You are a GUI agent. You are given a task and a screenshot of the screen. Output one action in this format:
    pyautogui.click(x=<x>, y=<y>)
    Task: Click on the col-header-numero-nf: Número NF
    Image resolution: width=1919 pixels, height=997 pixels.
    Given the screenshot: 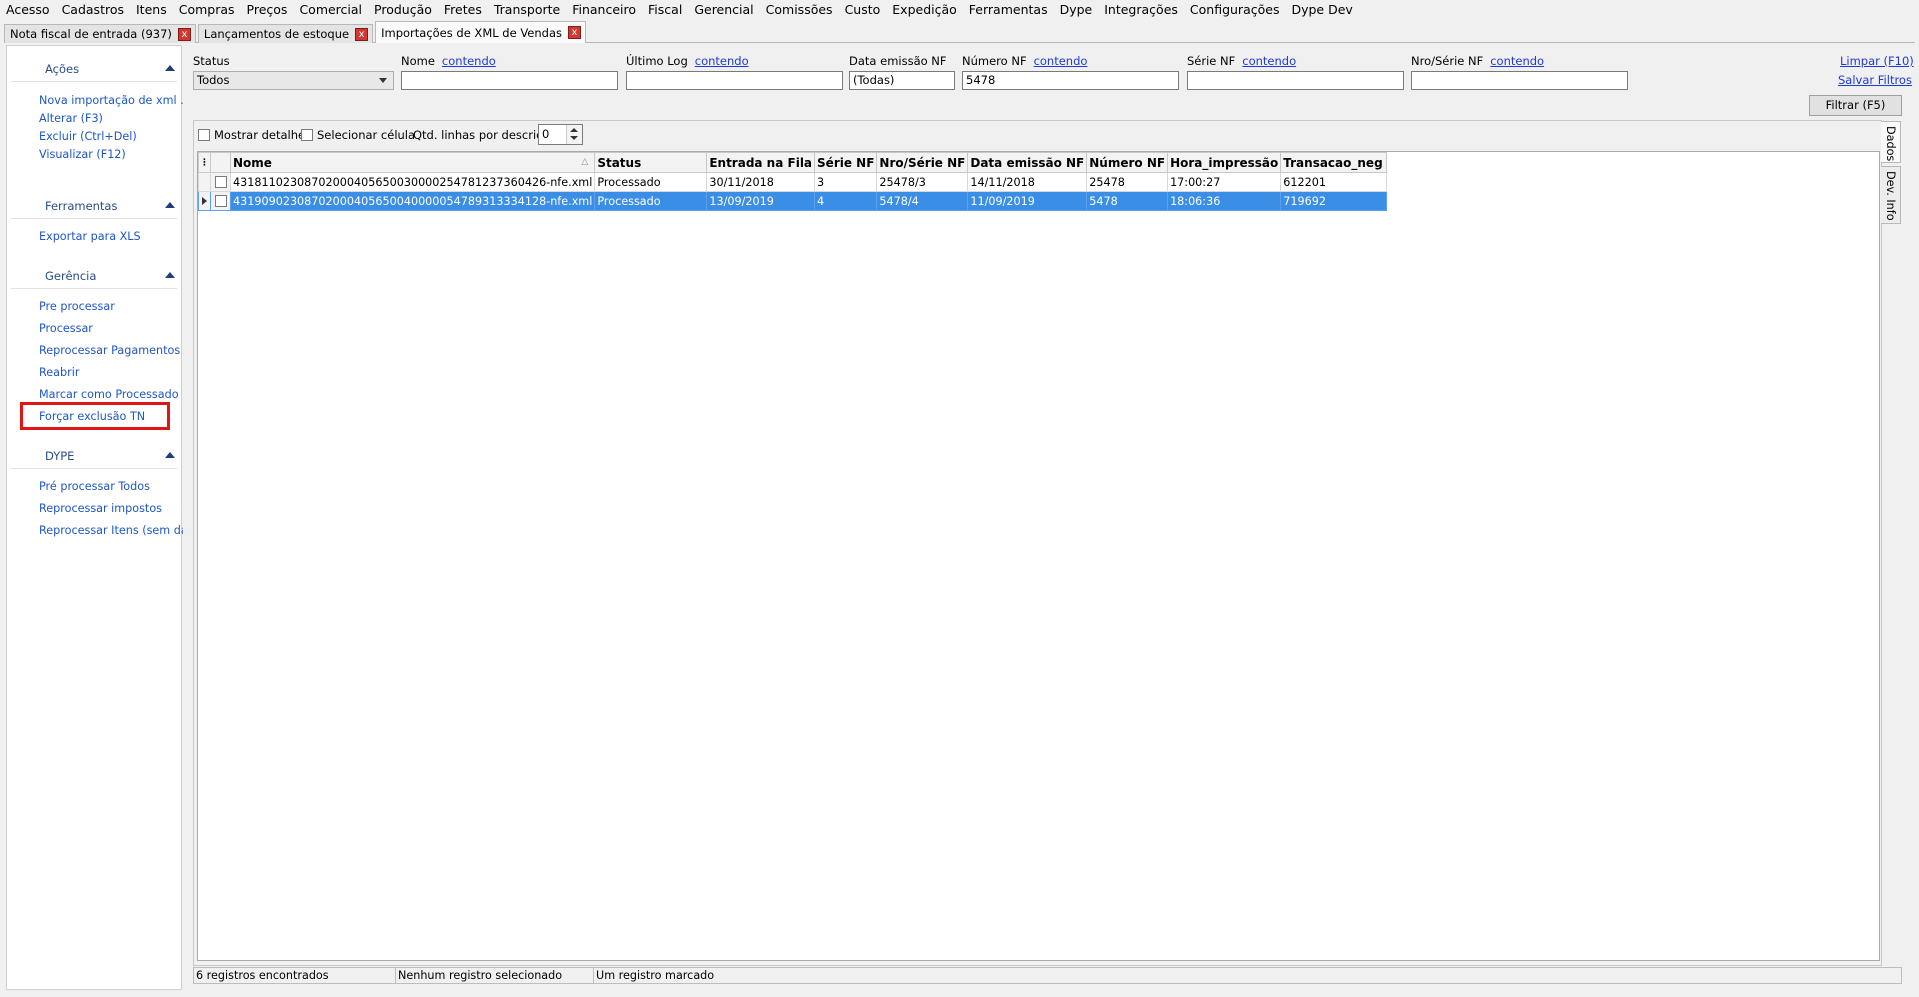 What is the action you would take?
    pyautogui.click(x=1127, y=162)
    